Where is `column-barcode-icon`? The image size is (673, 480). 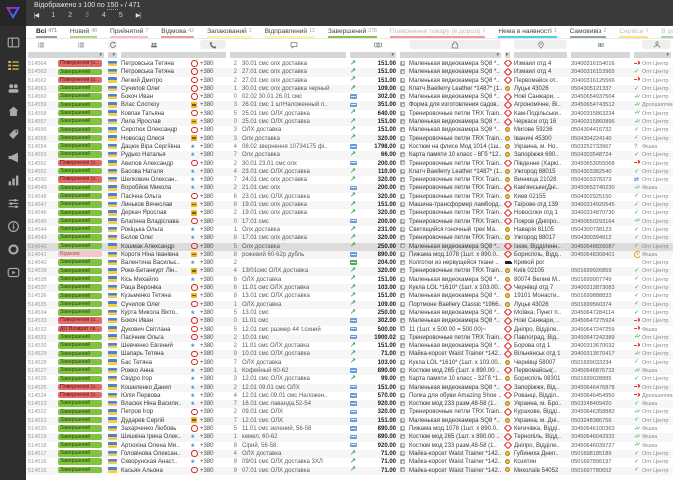
column-barcode-icon is located at coordinates (600, 44).